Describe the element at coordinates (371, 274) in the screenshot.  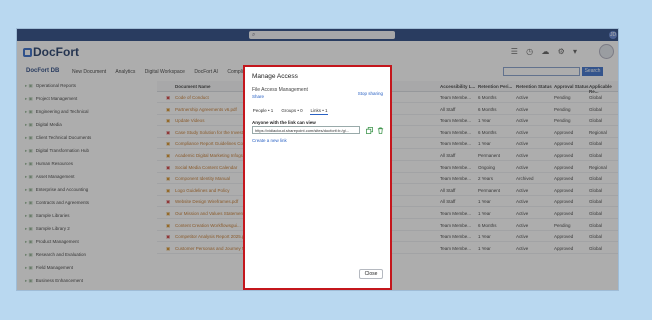
I see `close-button: Close` at that location.